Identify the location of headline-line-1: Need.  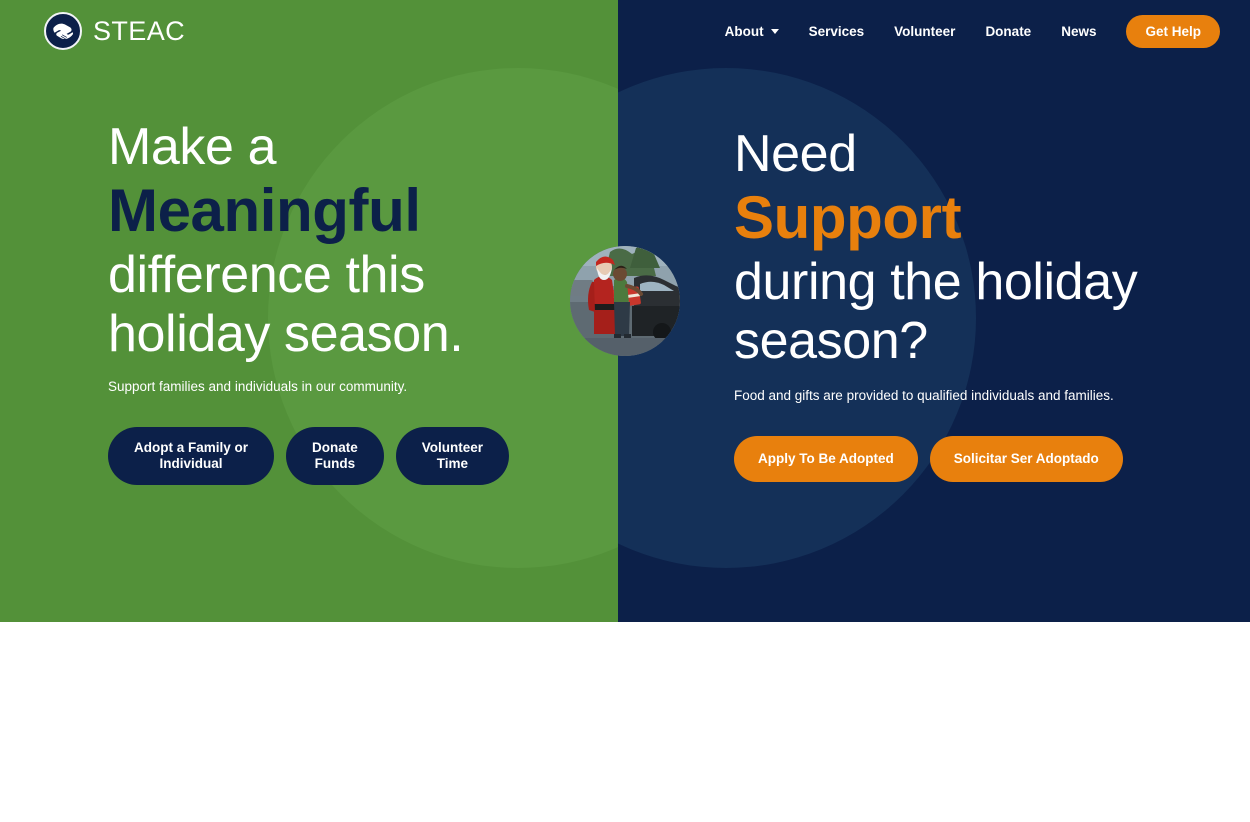
(795, 154).